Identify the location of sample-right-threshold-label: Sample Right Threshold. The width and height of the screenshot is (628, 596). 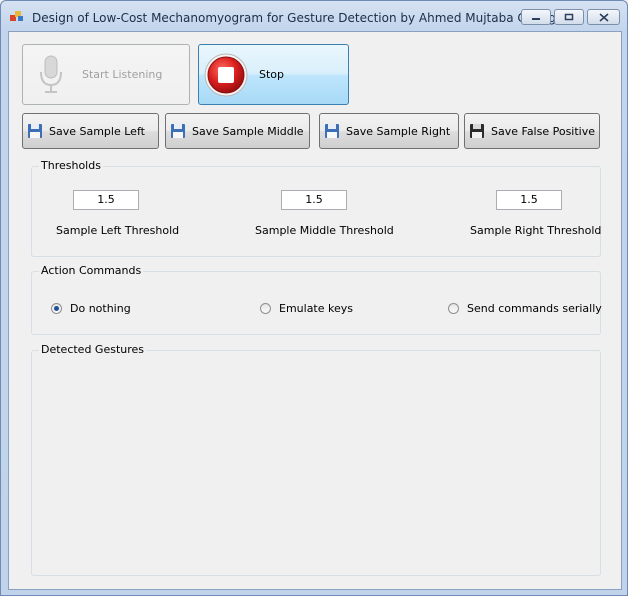
(536, 230).